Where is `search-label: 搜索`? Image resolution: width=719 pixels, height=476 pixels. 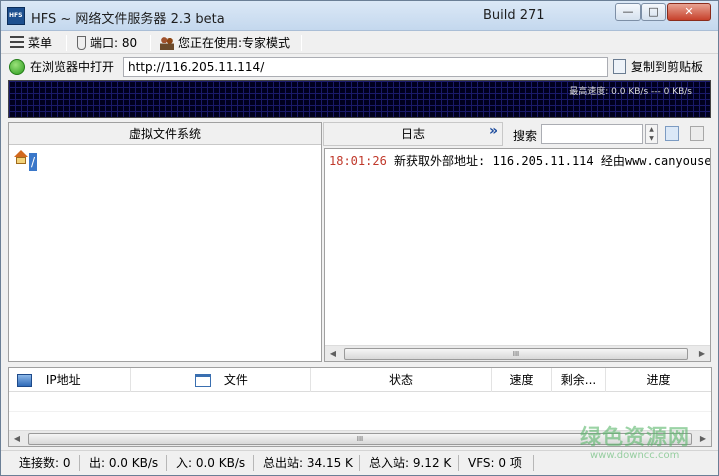 search-label: 搜索 is located at coordinates (525, 136).